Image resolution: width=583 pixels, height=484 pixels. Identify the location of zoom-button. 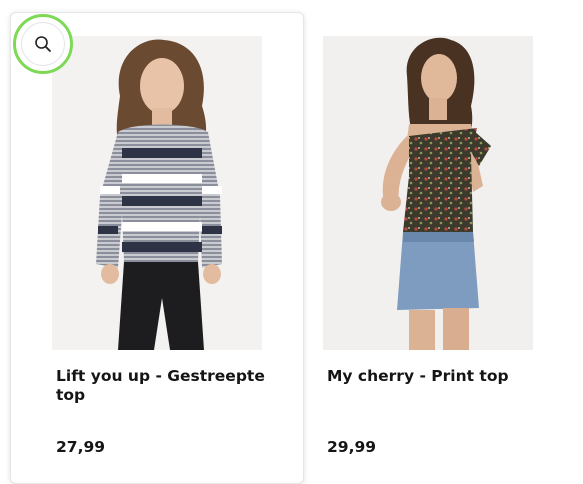
(43, 44).